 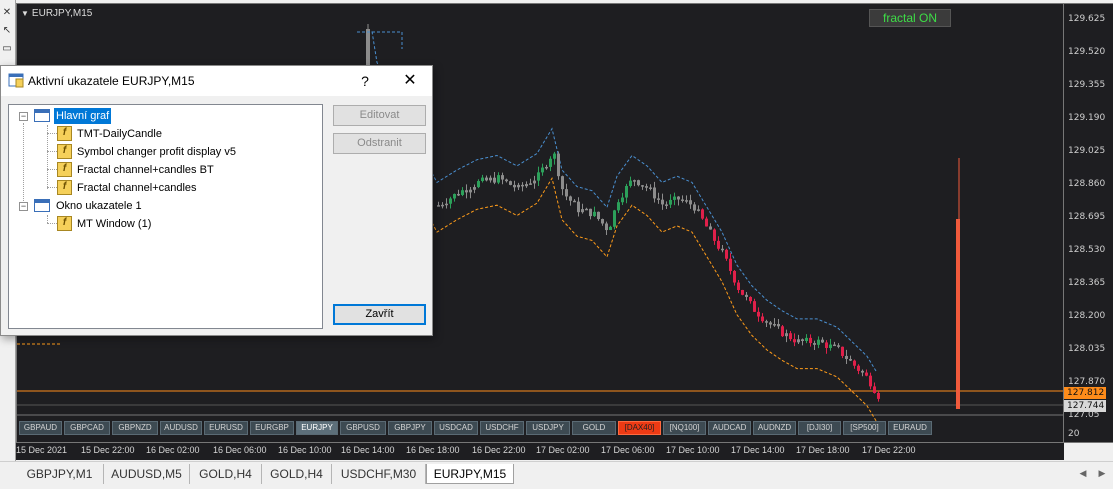 What do you see at coordinates (181, 428) in the screenshot?
I see `symbol-button-audusd: AUDUSD` at bounding box center [181, 428].